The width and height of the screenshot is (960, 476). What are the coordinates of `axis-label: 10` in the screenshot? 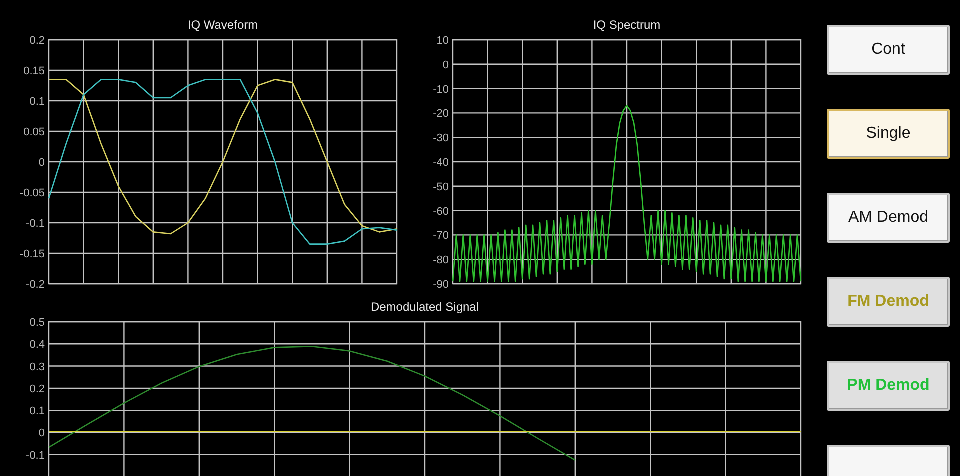 It's located at (442, 41).